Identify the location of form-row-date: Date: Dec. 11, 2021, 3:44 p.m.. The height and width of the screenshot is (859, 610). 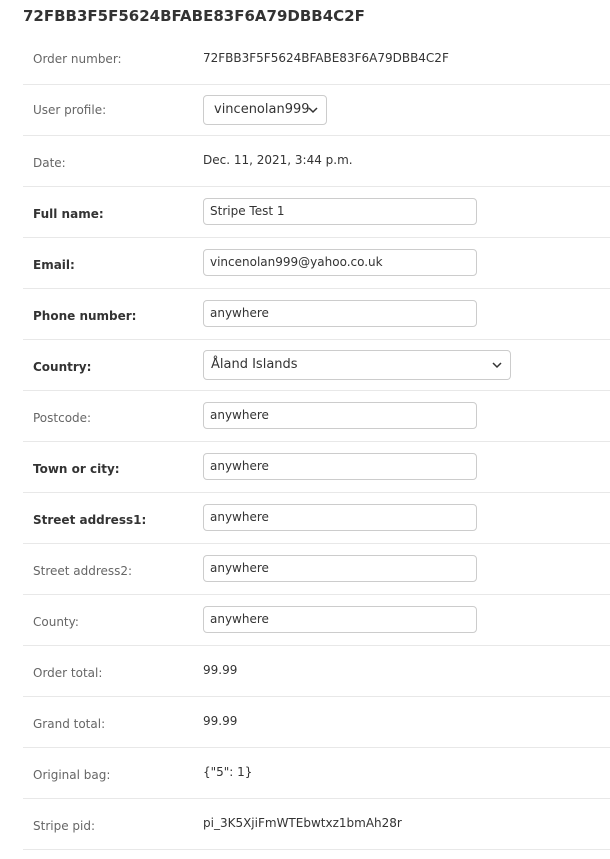
(316, 161).